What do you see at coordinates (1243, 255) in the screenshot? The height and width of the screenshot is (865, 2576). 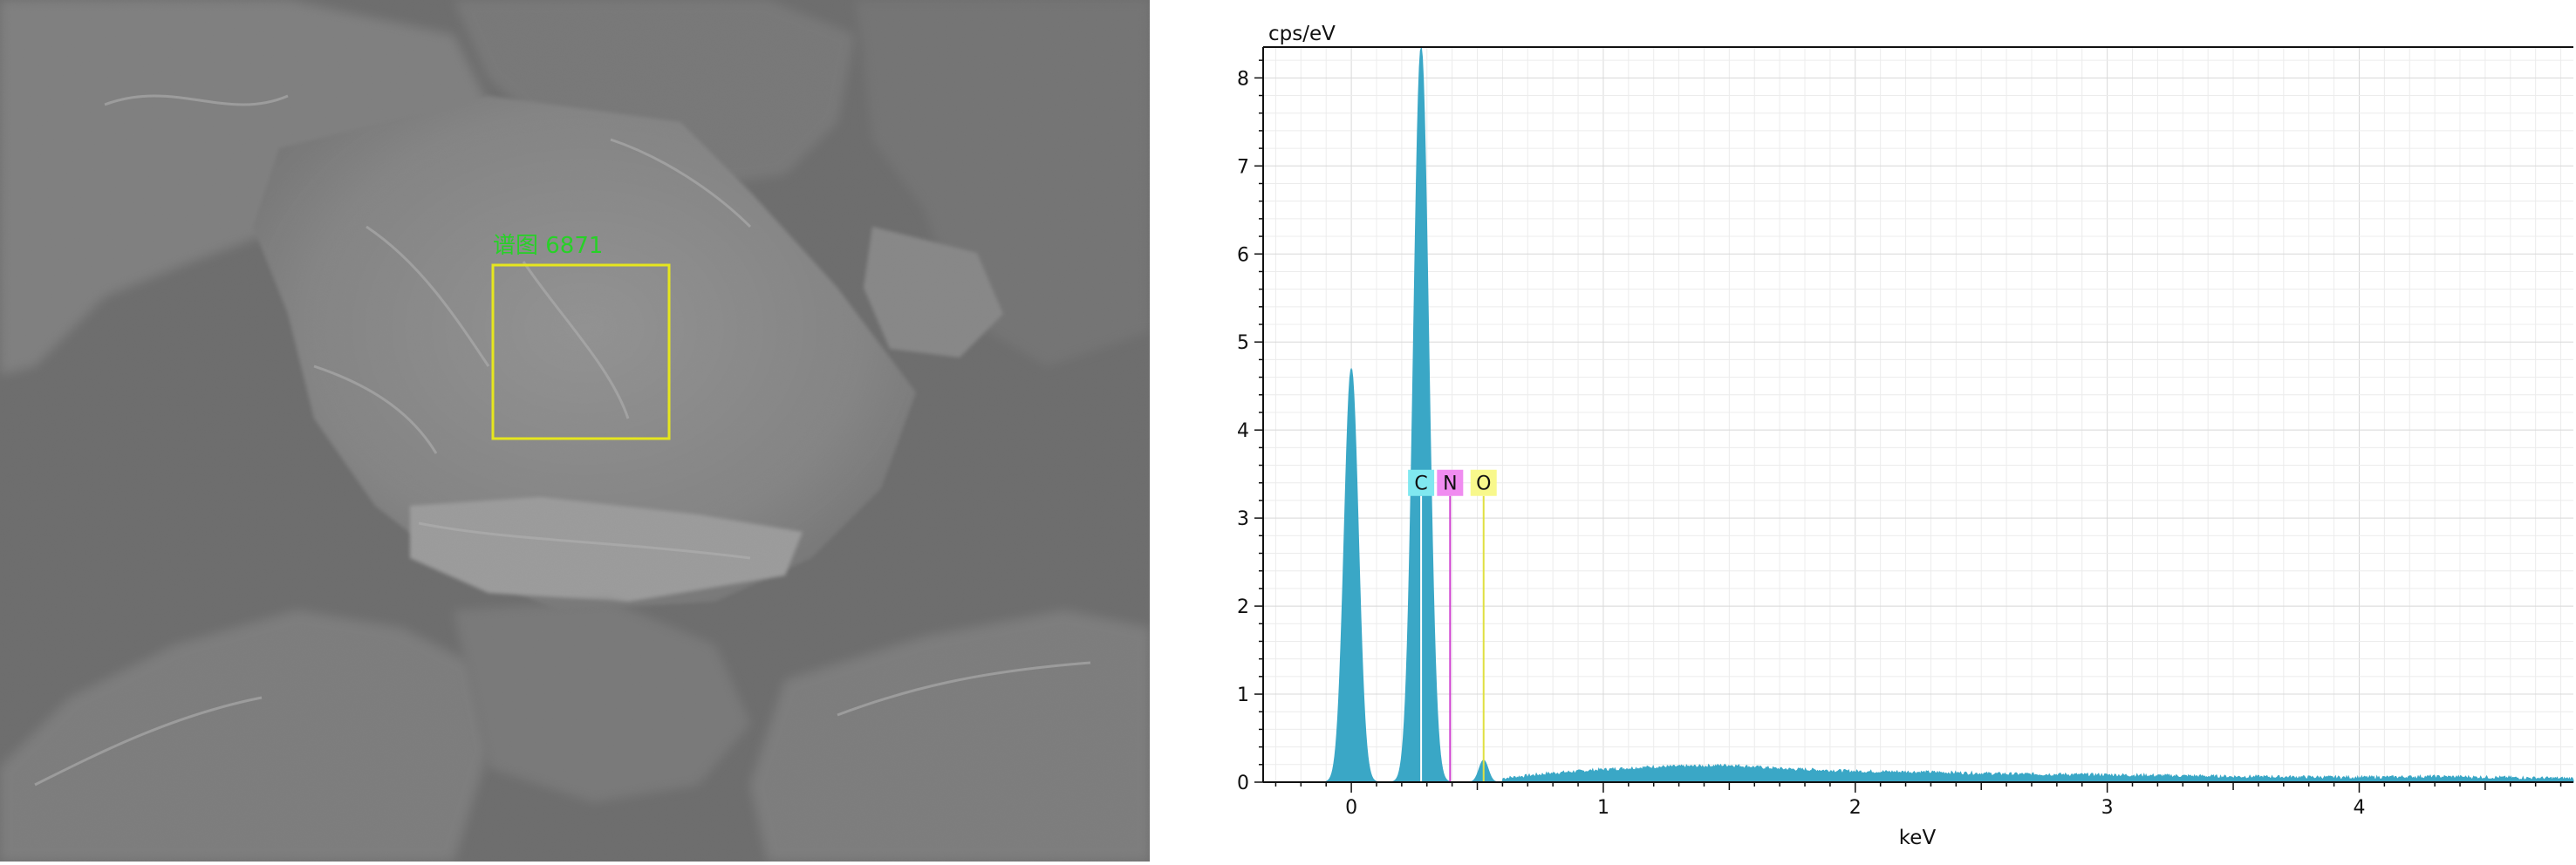 I see `y-tick-label: 6` at bounding box center [1243, 255].